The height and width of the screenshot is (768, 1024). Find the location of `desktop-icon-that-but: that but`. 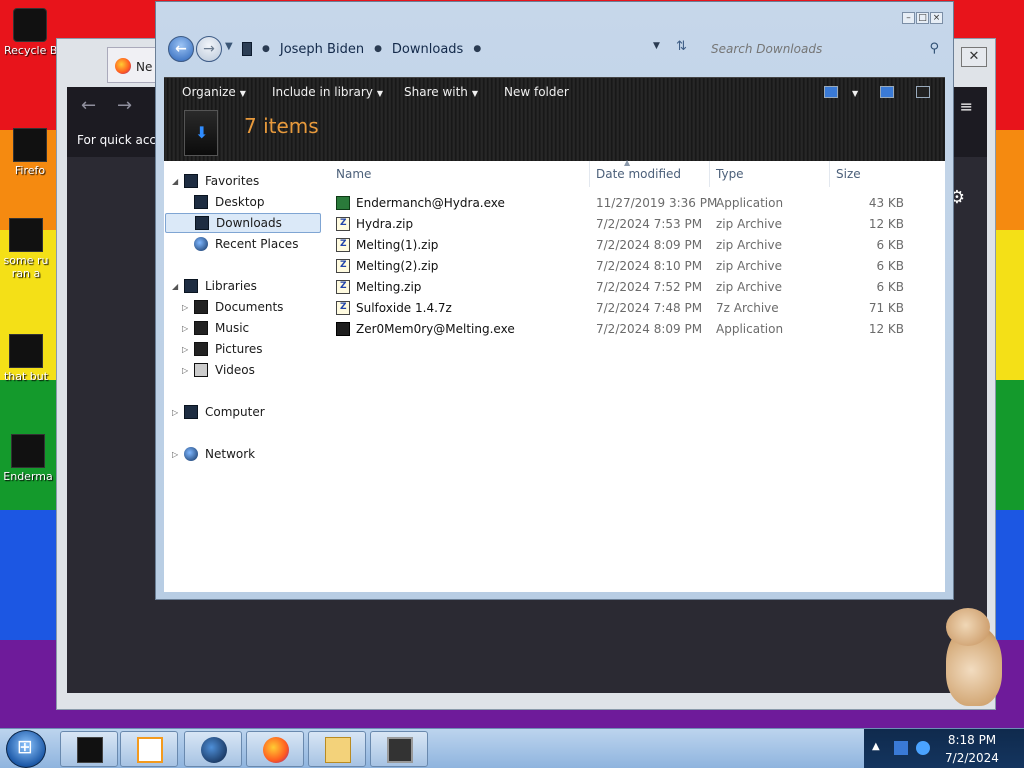

desktop-icon-that-but: that but is located at coordinates (26, 358).